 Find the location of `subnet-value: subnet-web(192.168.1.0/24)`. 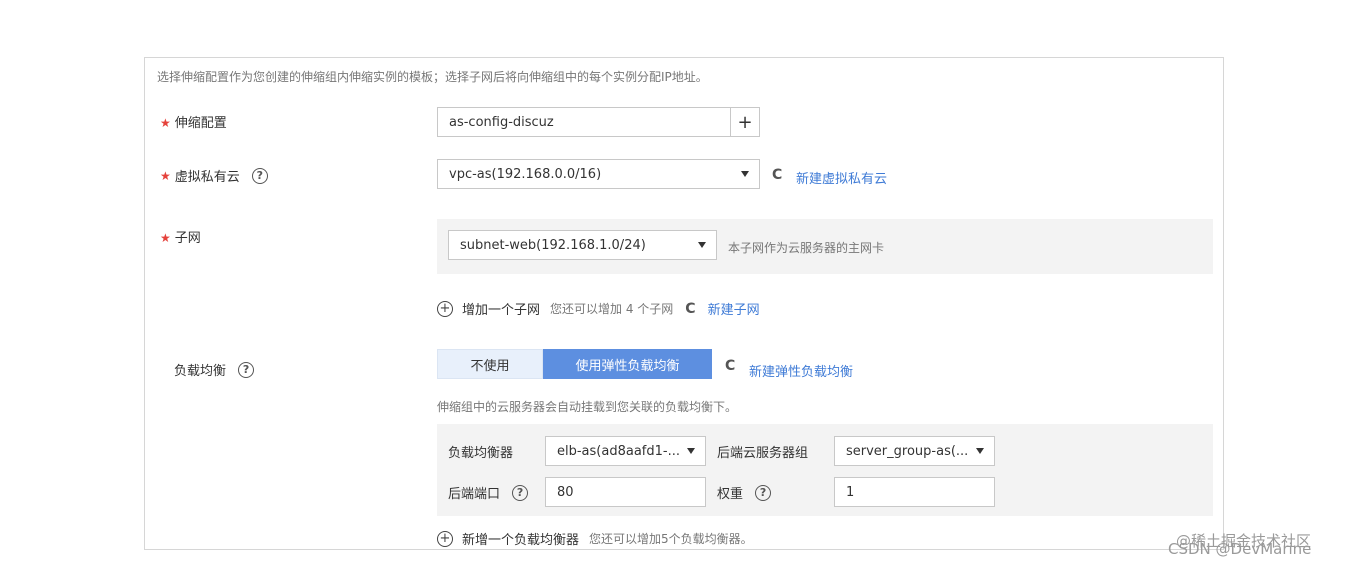

subnet-value: subnet-web(192.168.1.0/24) is located at coordinates (553, 245).